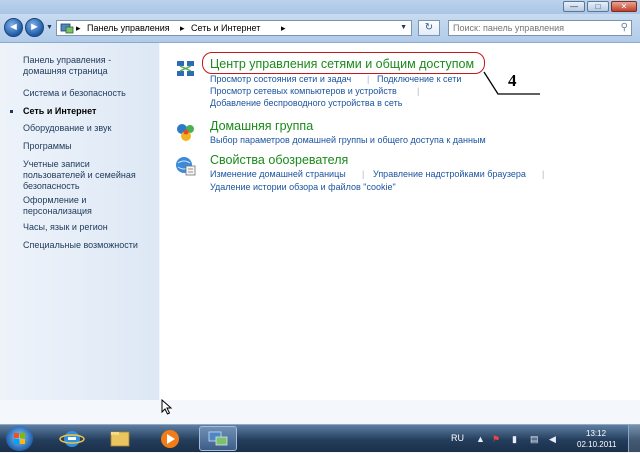  I want to click on address-dropdown-icon: ▼, so click(403, 27).